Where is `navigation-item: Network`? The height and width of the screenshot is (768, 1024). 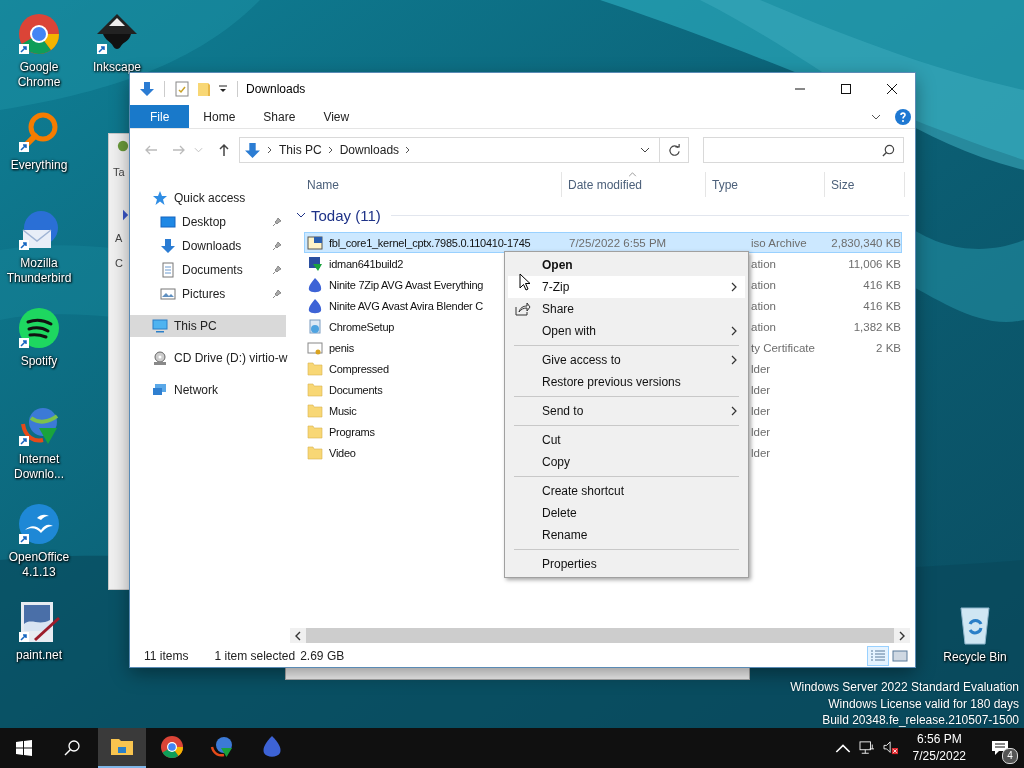
navigation-item: Network is located at coordinates (208, 390).